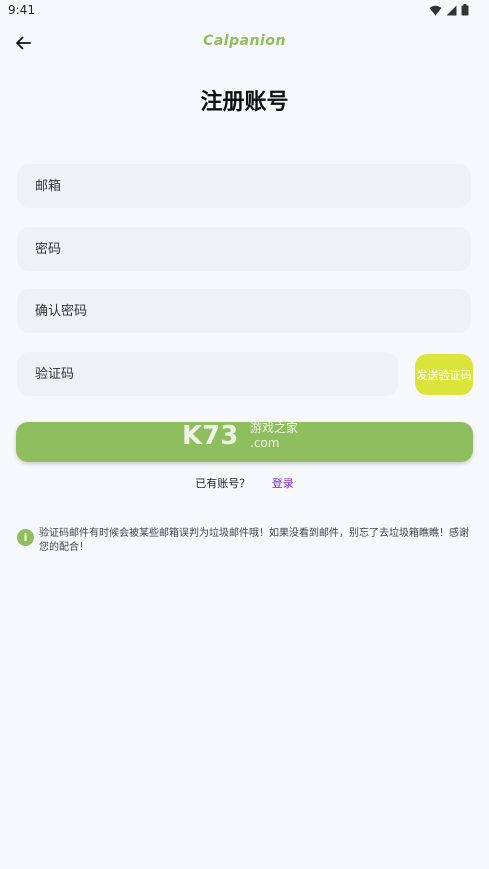 The height and width of the screenshot is (869, 489). What do you see at coordinates (283, 483) in the screenshot?
I see `login-link: 登录` at bounding box center [283, 483].